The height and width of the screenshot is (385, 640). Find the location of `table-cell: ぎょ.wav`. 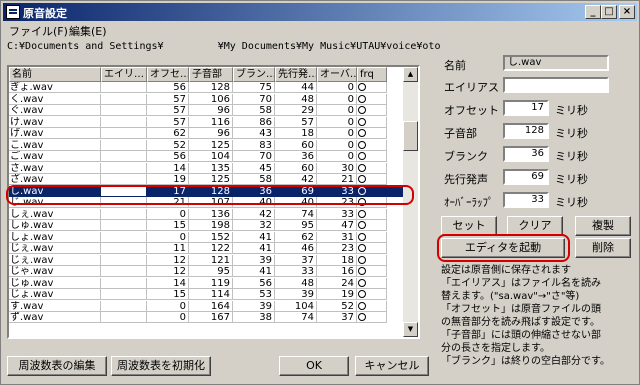

table-cell: ぎょ.wav is located at coordinates (55, 87).